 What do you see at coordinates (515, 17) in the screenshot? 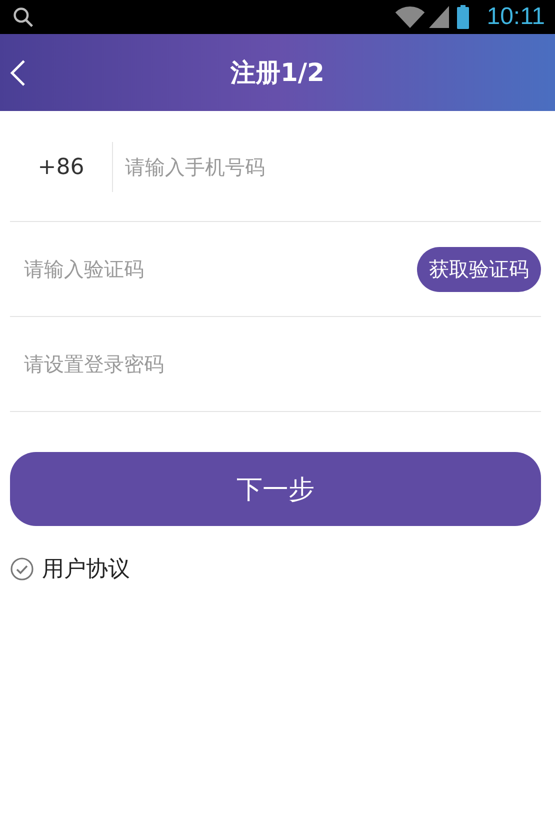
I see `clock-time: 10:11` at bounding box center [515, 17].